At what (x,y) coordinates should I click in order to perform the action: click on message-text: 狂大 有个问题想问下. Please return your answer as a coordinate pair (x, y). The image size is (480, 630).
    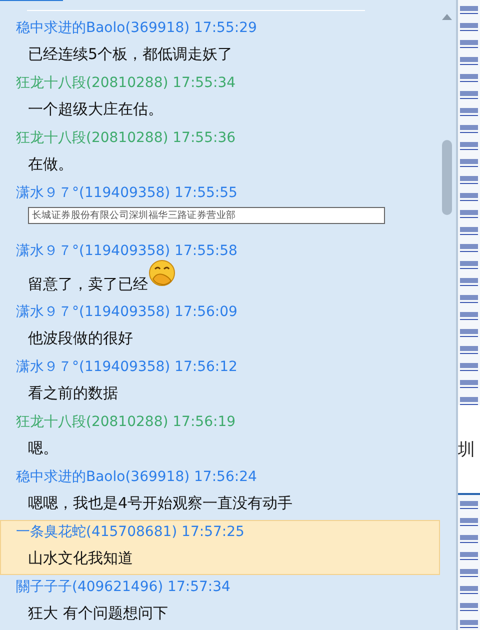
    Looking at the image, I should click on (98, 613).